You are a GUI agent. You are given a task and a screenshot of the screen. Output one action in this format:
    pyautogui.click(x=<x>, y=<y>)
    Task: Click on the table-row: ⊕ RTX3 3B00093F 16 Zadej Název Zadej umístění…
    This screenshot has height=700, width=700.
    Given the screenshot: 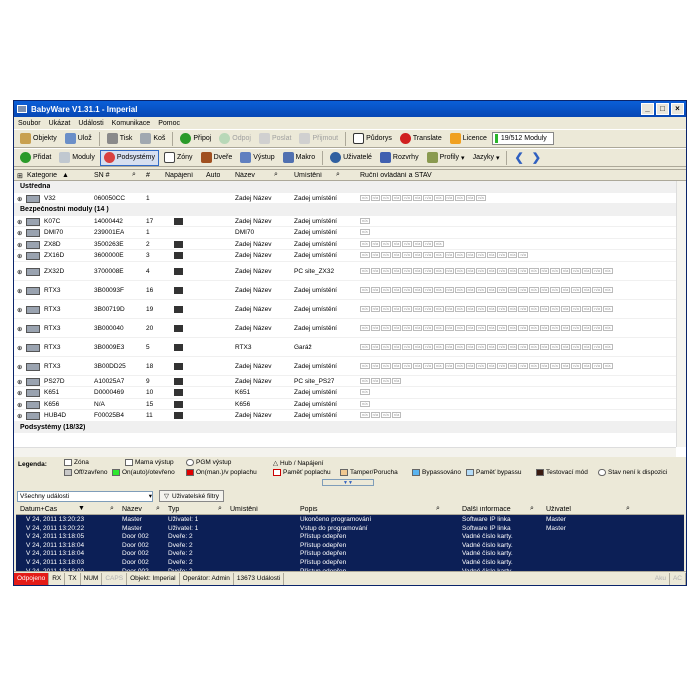 What is the action you would take?
    pyautogui.click(x=350, y=290)
    